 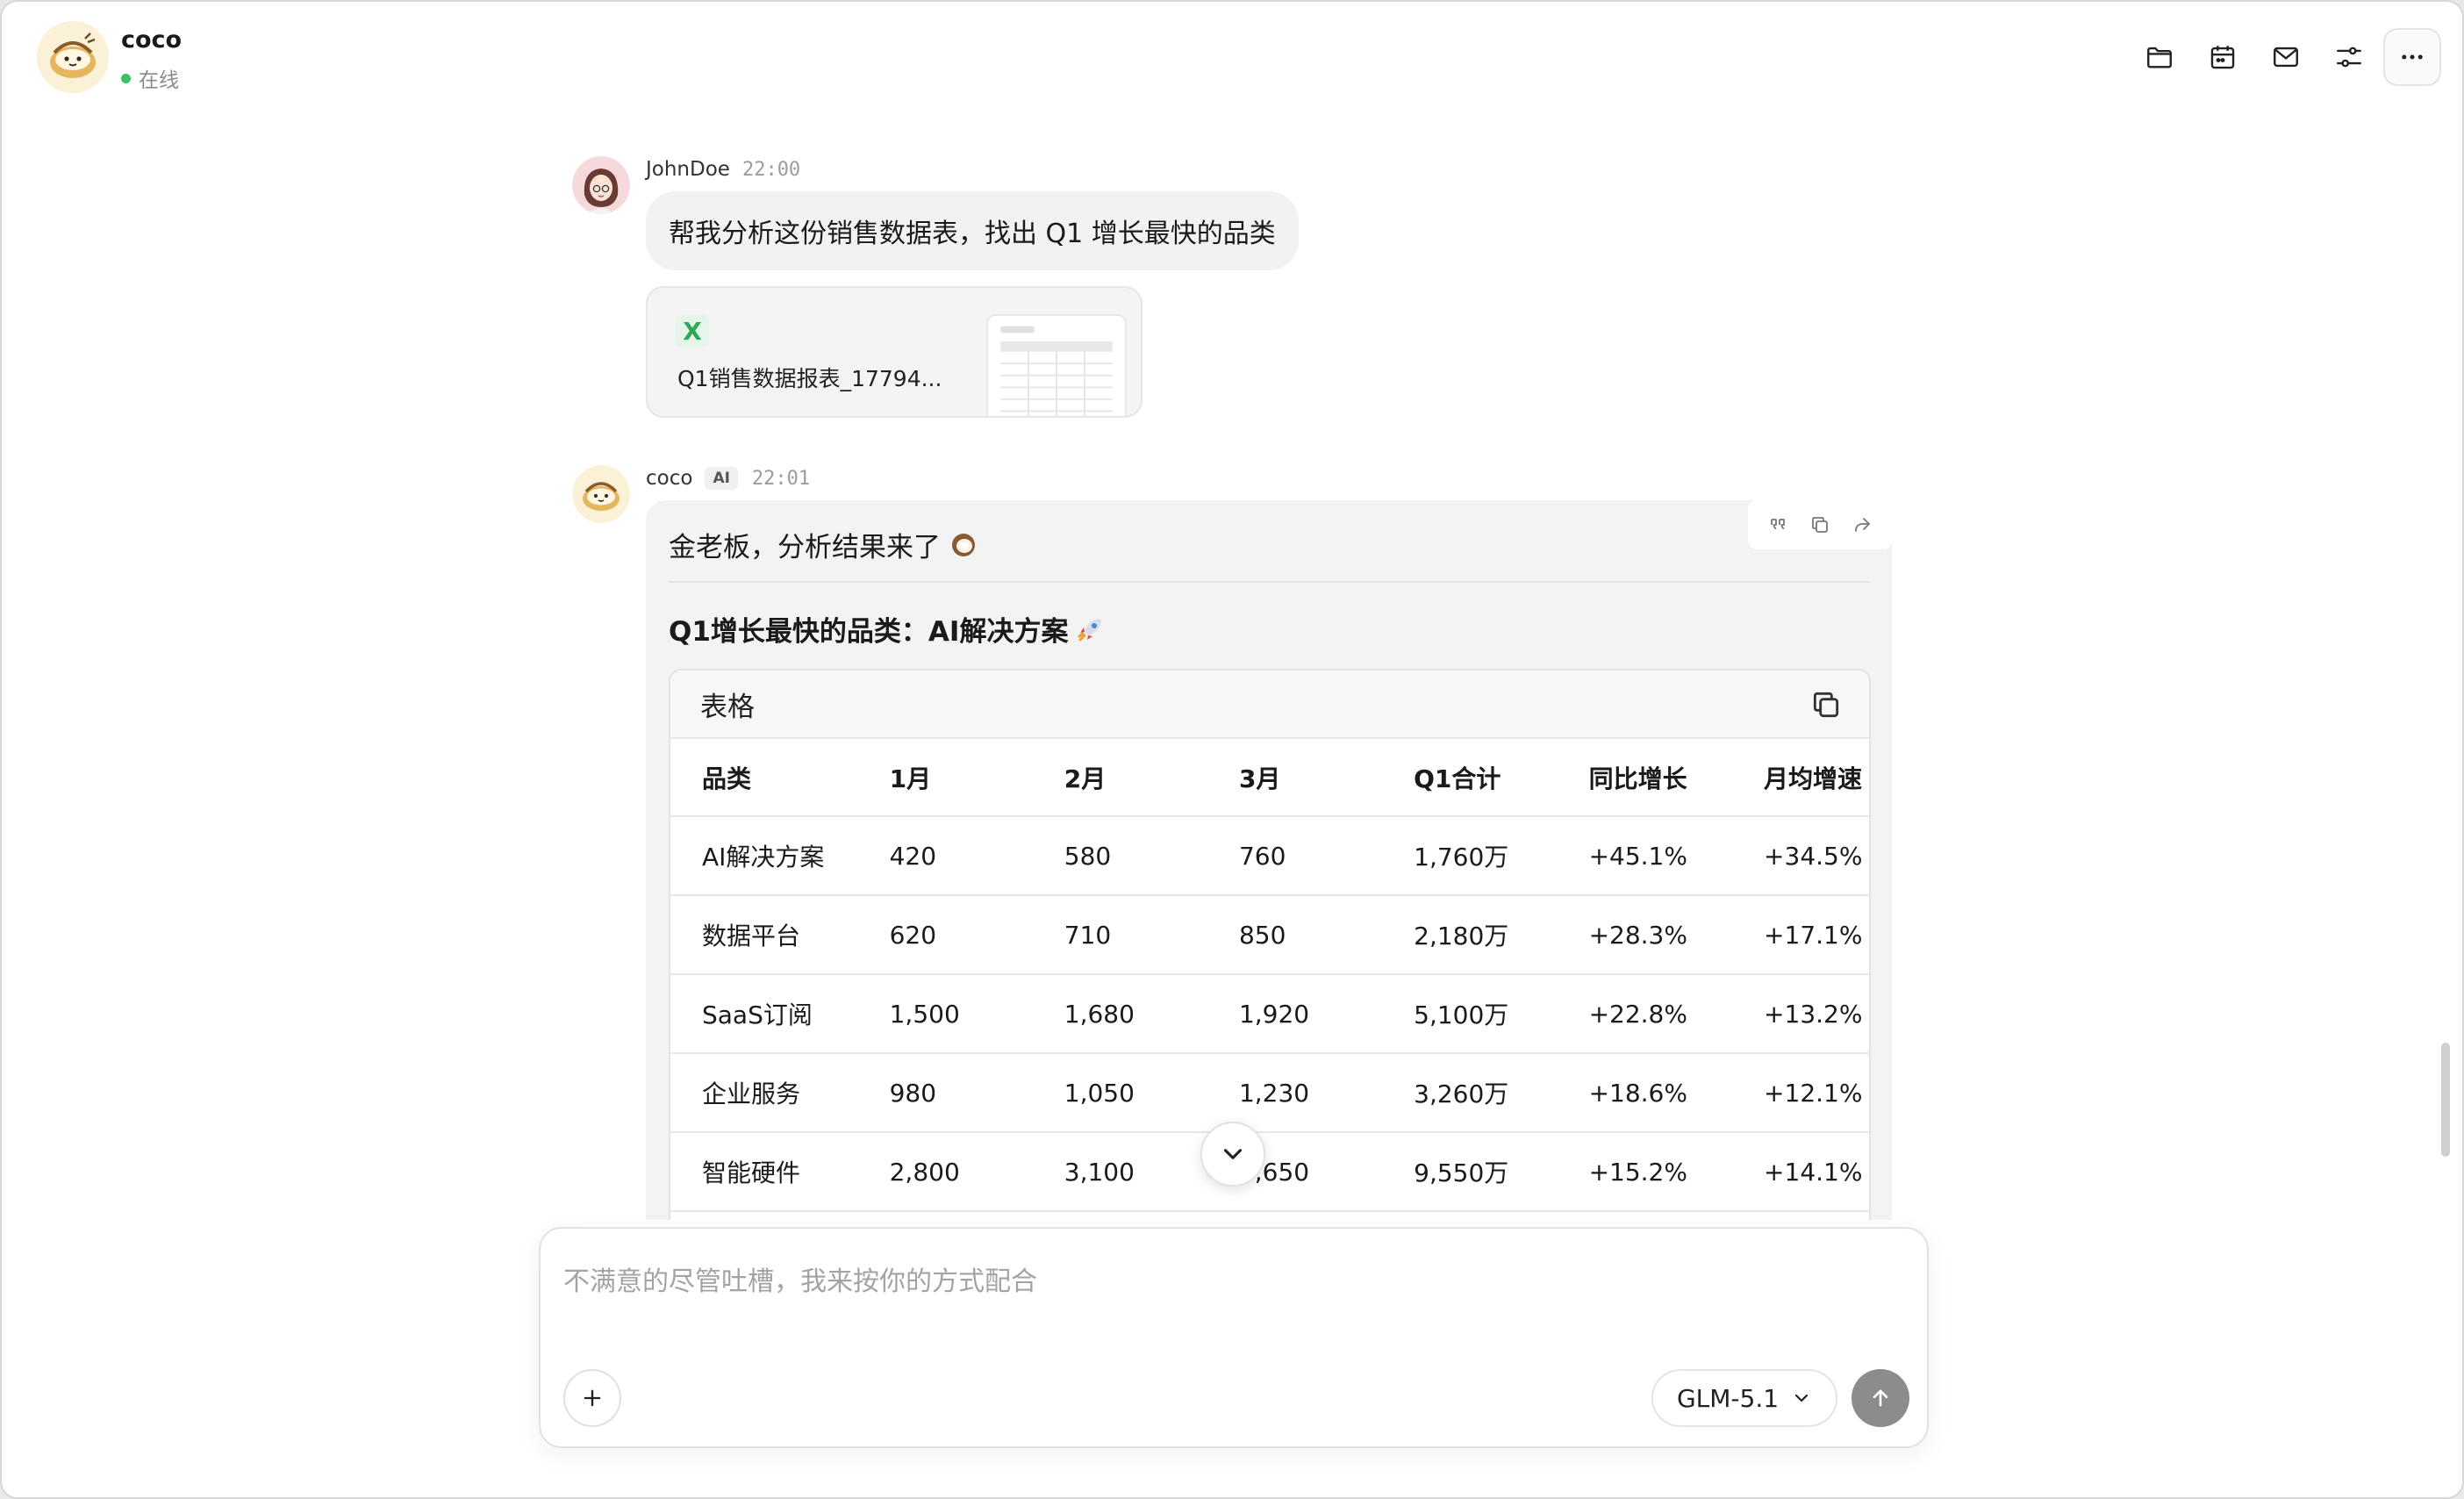 What do you see at coordinates (1470, 1172) in the screenshot?
I see `table-cell: 9,550万` at bounding box center [1470, 1172].